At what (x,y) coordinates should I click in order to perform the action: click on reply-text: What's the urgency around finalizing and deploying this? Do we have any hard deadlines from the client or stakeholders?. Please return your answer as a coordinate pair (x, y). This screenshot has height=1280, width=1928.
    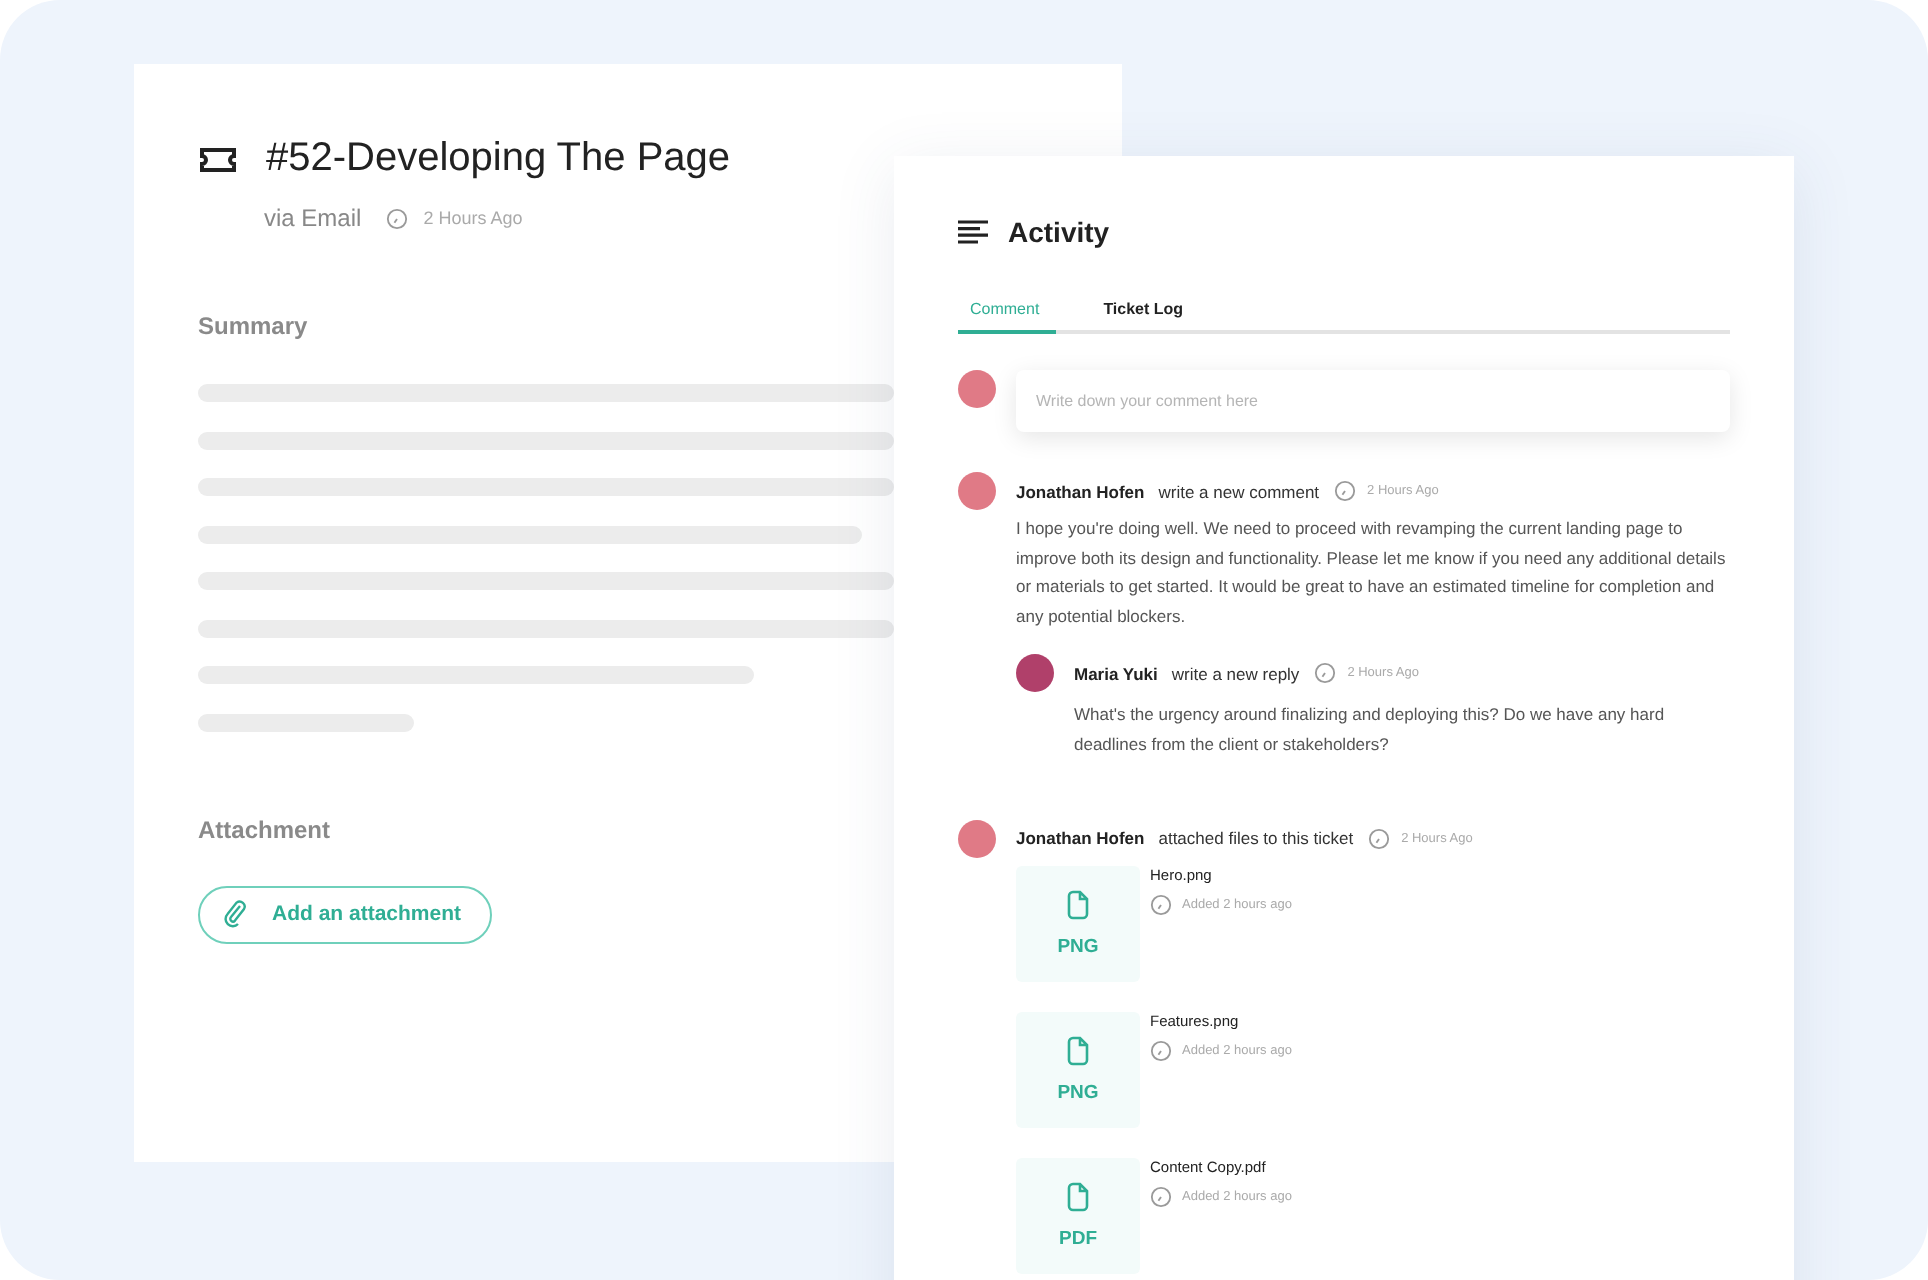
    Looking at the image, I should click on (1370, 730).